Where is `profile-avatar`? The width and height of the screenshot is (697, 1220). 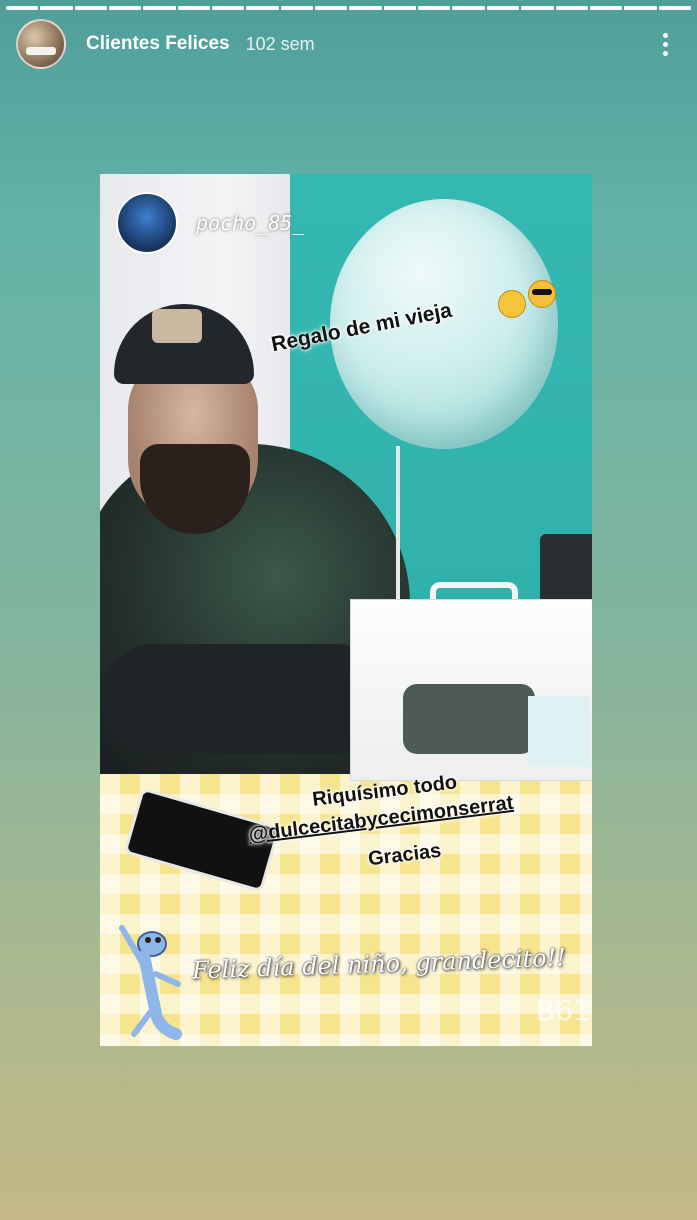
profile-avatar is located at coordinates (41, 44).